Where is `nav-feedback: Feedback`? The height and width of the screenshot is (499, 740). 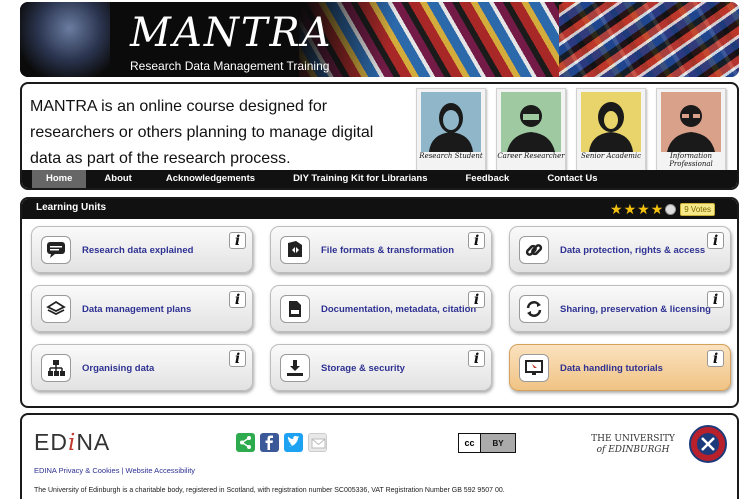 nav-feedback: Feedback is located at coordinates (488, 179).